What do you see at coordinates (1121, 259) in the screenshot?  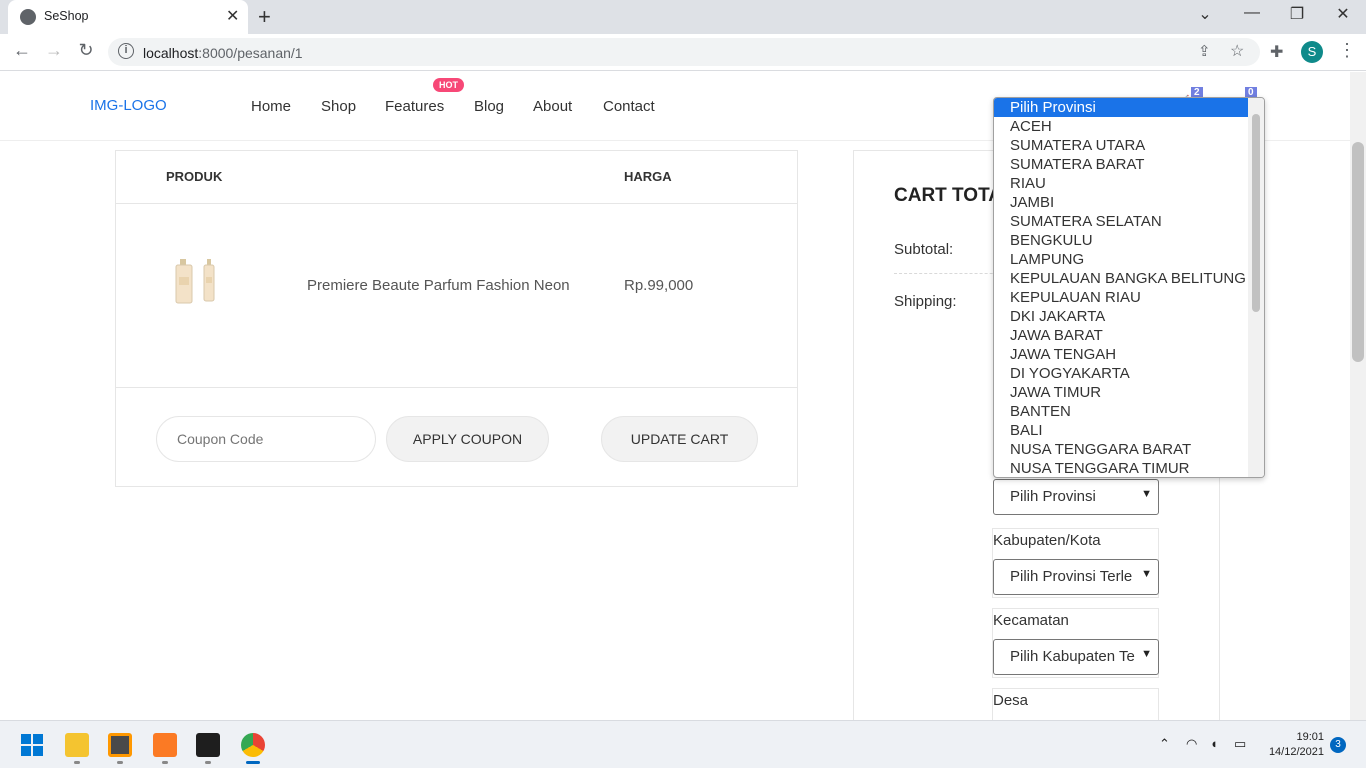 I see `dropdown-option: LAMPUNG` at bounding box center [1121, 259].